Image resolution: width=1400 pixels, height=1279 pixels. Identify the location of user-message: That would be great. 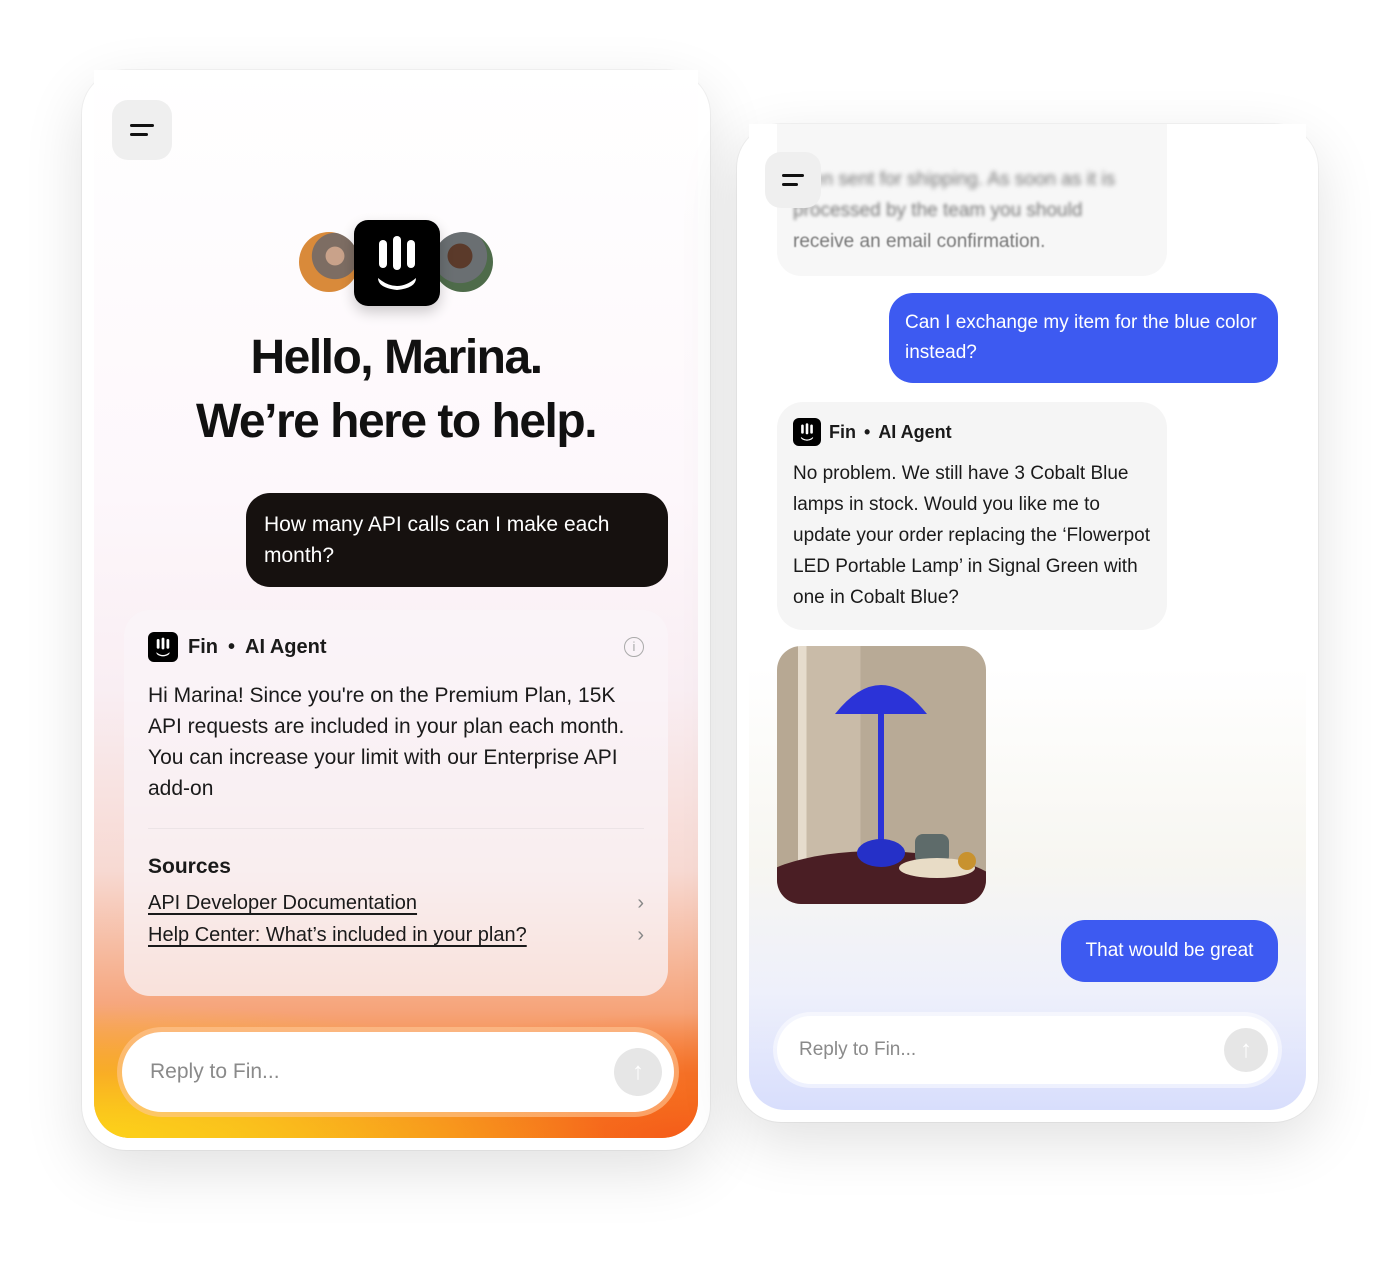
(1169, 951).